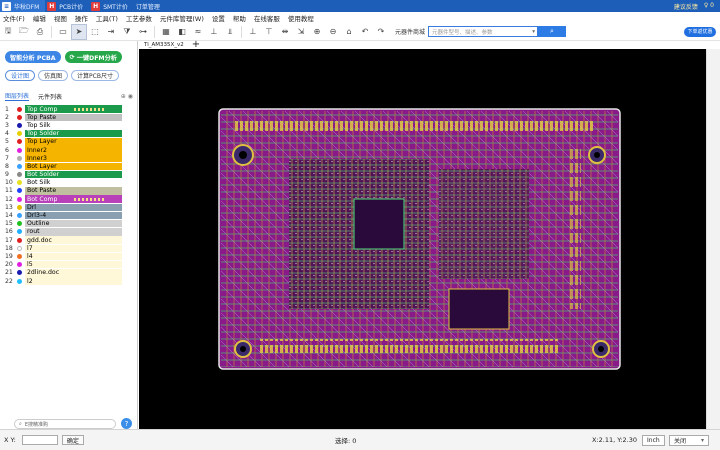 The height and width of the screenshot is (450, 720). What do you see at coordinates (269, 32) in the screenshot?
I see `align-top-icon: ⊤` at bounding box center [269, 32].